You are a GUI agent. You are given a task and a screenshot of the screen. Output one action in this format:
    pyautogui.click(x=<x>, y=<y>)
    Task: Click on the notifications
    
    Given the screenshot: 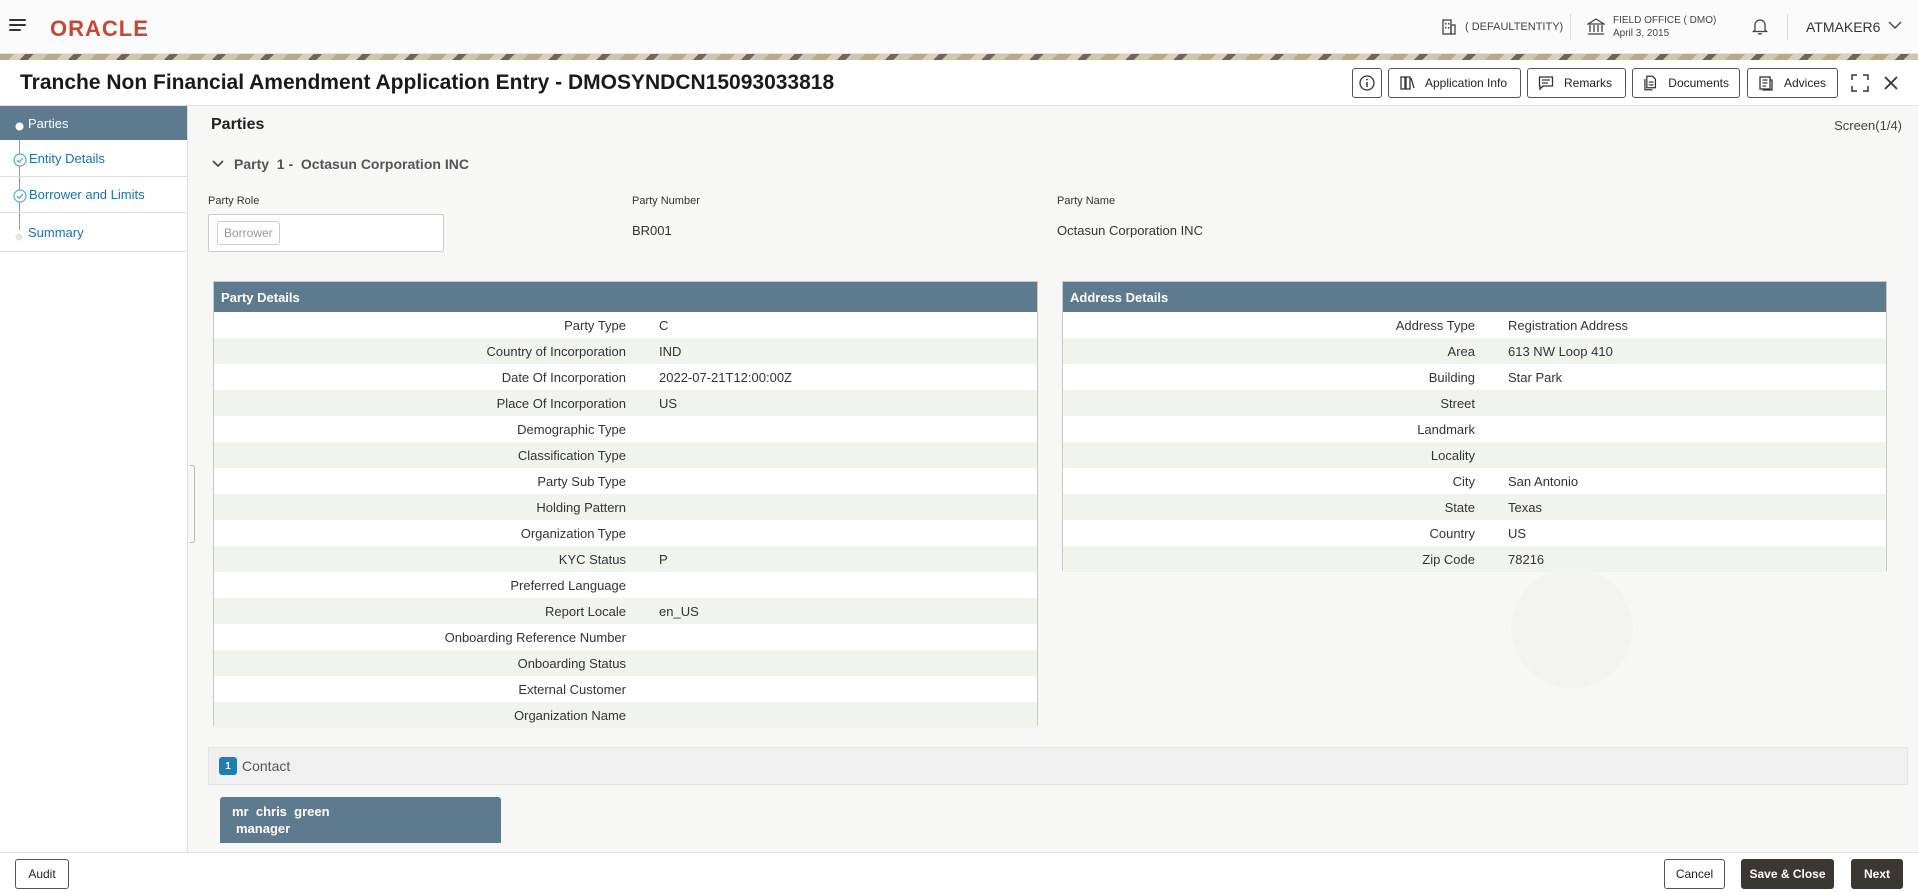 What is the action you would take?
    pyautogui.click(x=1760, y=27)
    